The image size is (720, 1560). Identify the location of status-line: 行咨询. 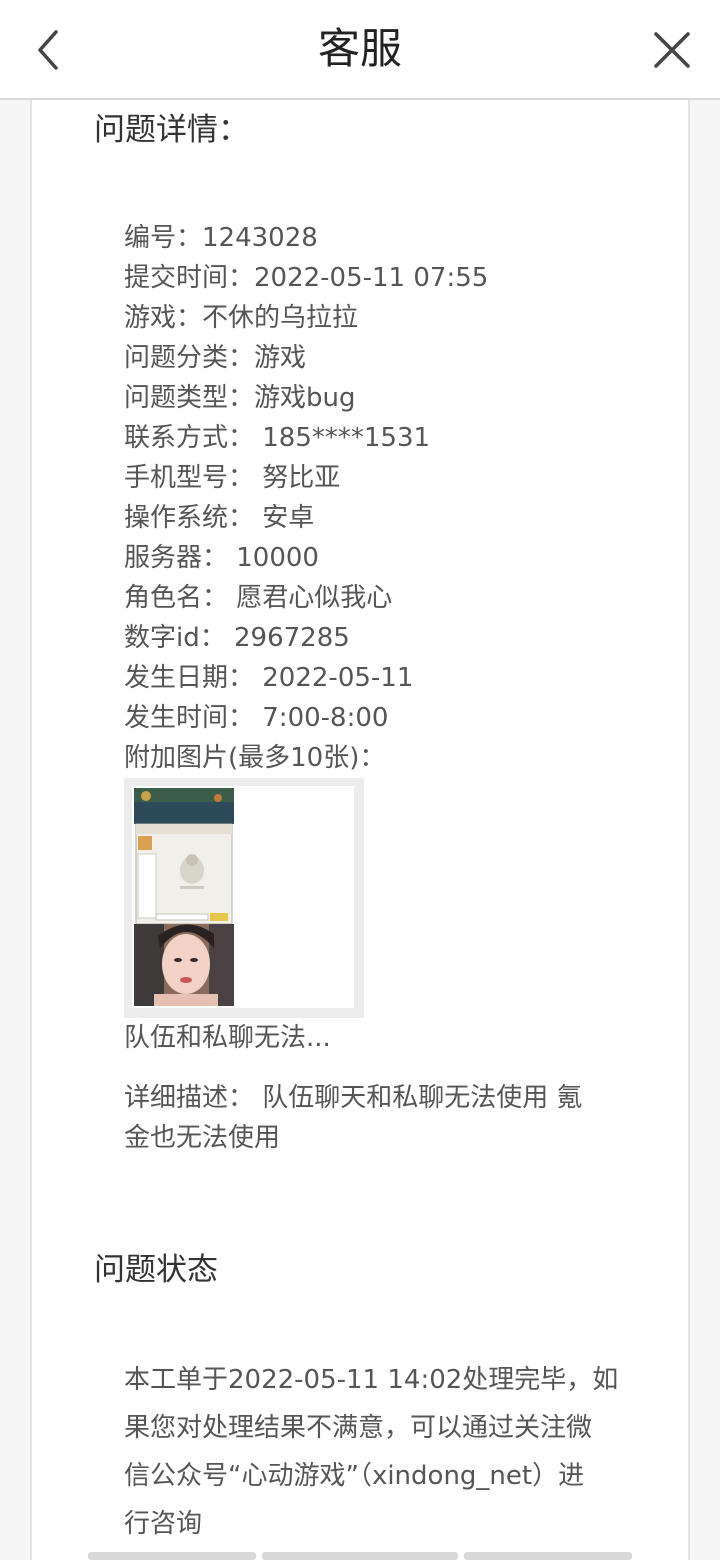
(163, 1524).